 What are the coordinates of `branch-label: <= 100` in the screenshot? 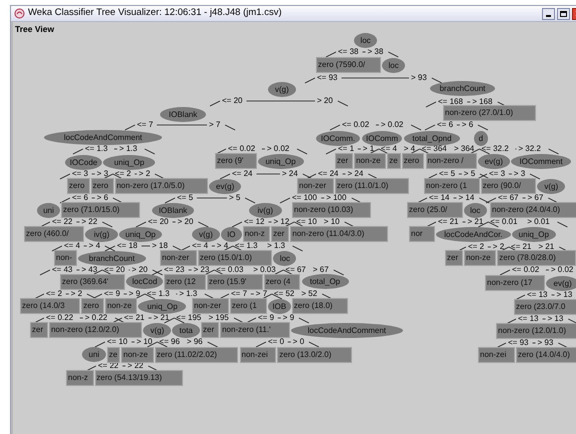 It's located at (304, 198).